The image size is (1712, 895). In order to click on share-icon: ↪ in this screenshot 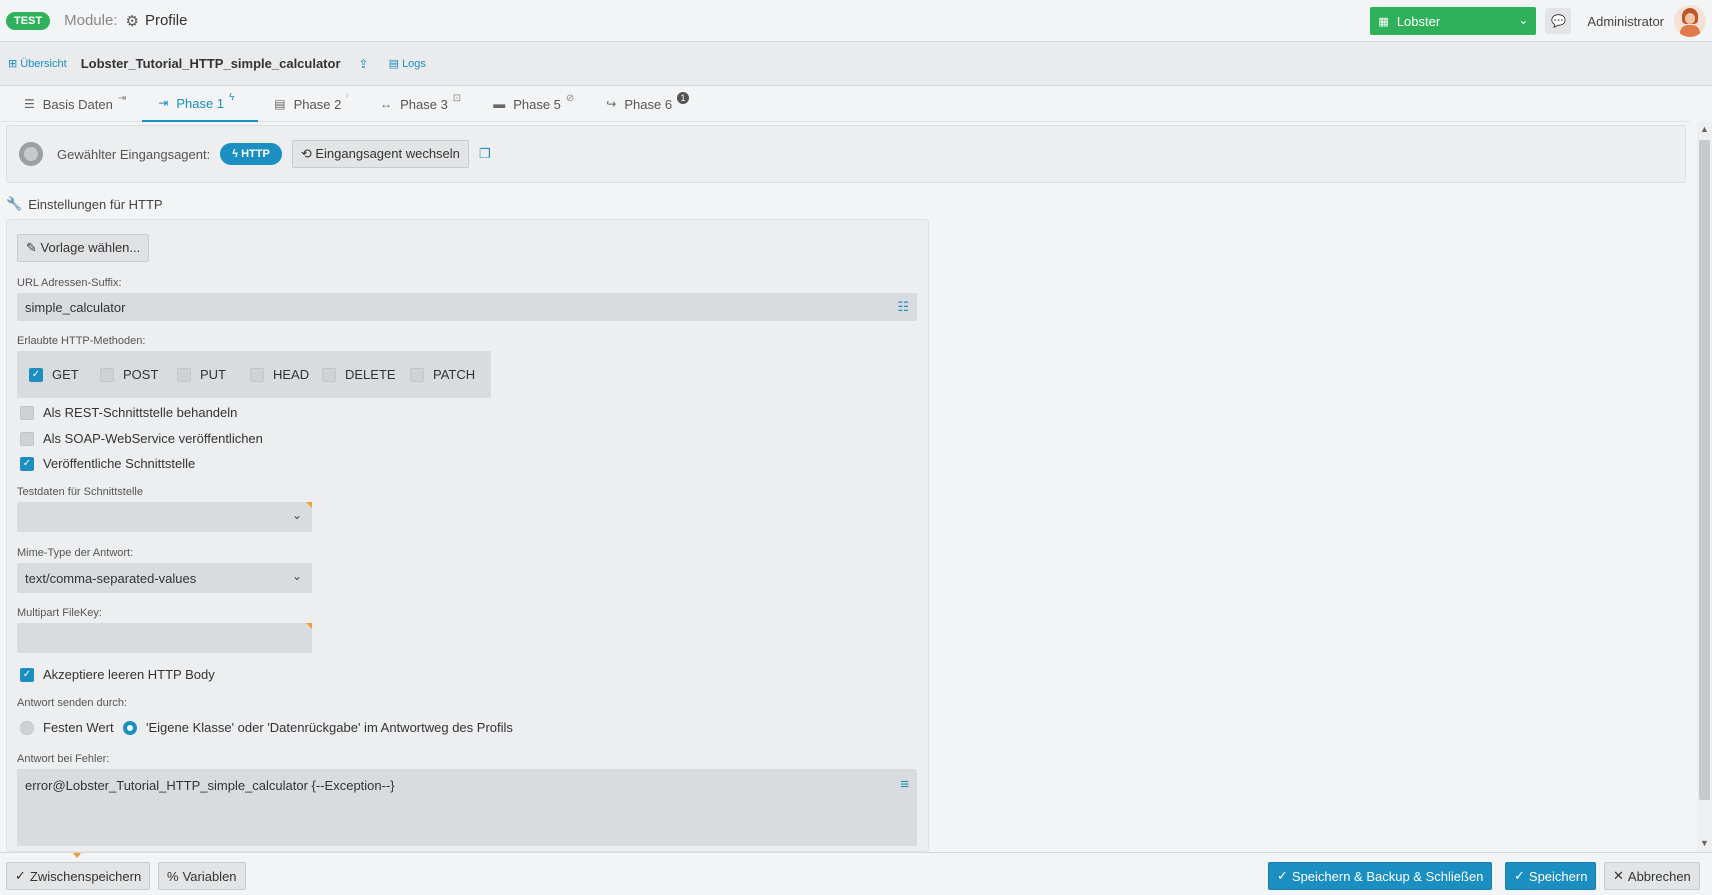, I will do `click(611, 104)`.